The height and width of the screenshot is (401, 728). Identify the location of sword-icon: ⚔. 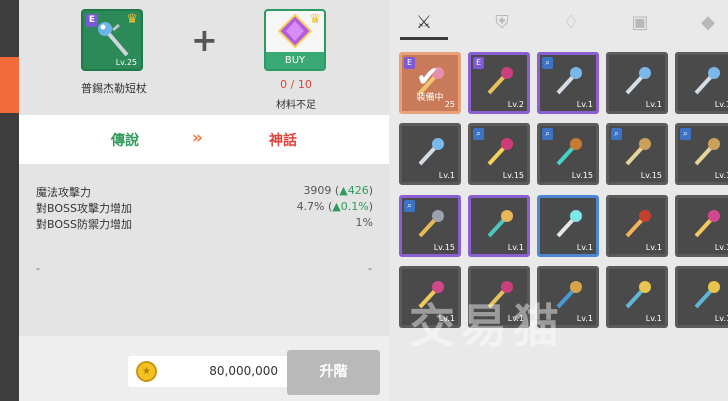
(424, 22).